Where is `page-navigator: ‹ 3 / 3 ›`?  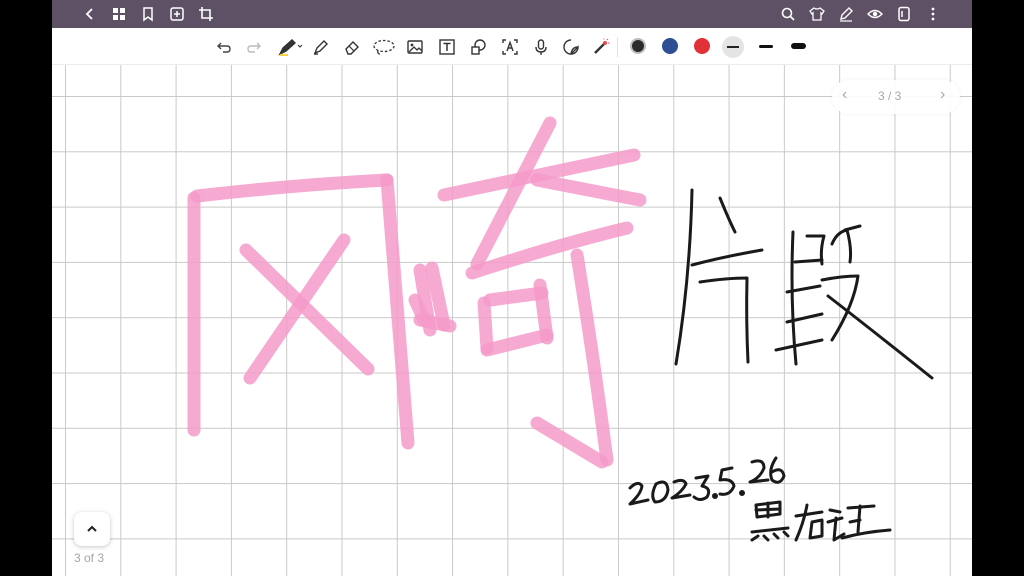 page-navigator: ‹ 3 / 3 › is located at coordinates (896, 97).